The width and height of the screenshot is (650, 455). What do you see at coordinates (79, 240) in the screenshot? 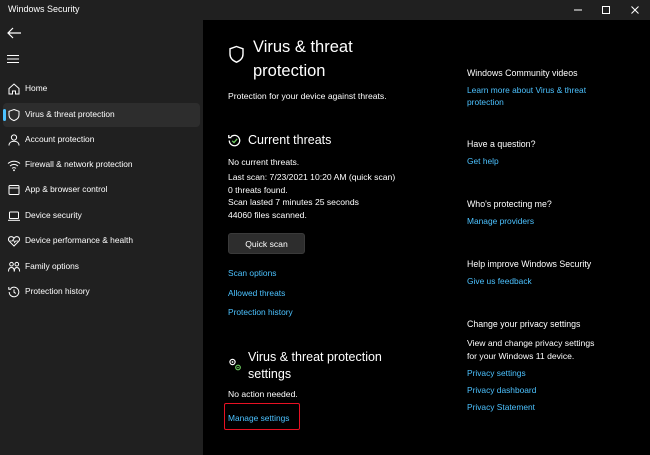
I see `sidebar-item-label: Device performance & health` at bounding box center [79, 240].